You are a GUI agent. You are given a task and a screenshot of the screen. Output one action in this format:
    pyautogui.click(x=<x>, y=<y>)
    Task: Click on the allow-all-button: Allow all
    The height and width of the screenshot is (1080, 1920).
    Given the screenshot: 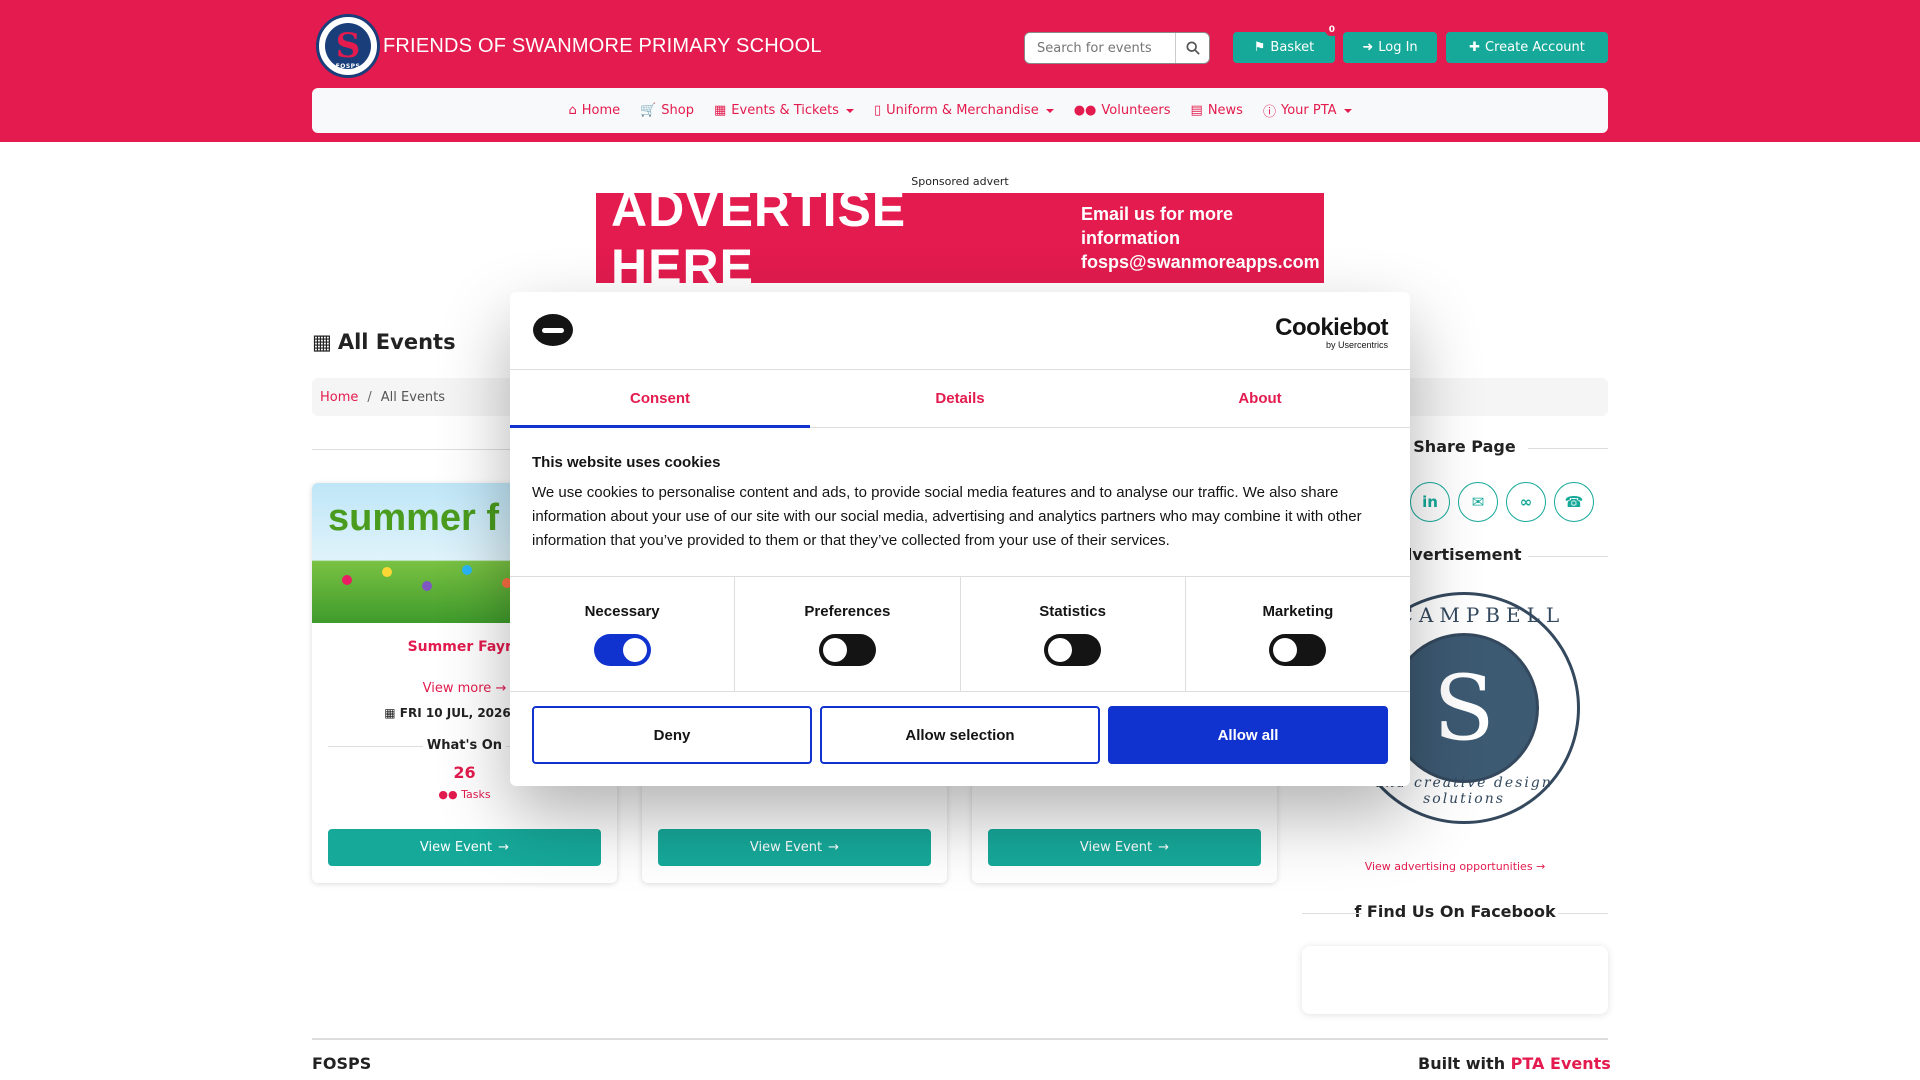 What is the action you would take?
    pyautogui.click(x=1248, y=735)
    